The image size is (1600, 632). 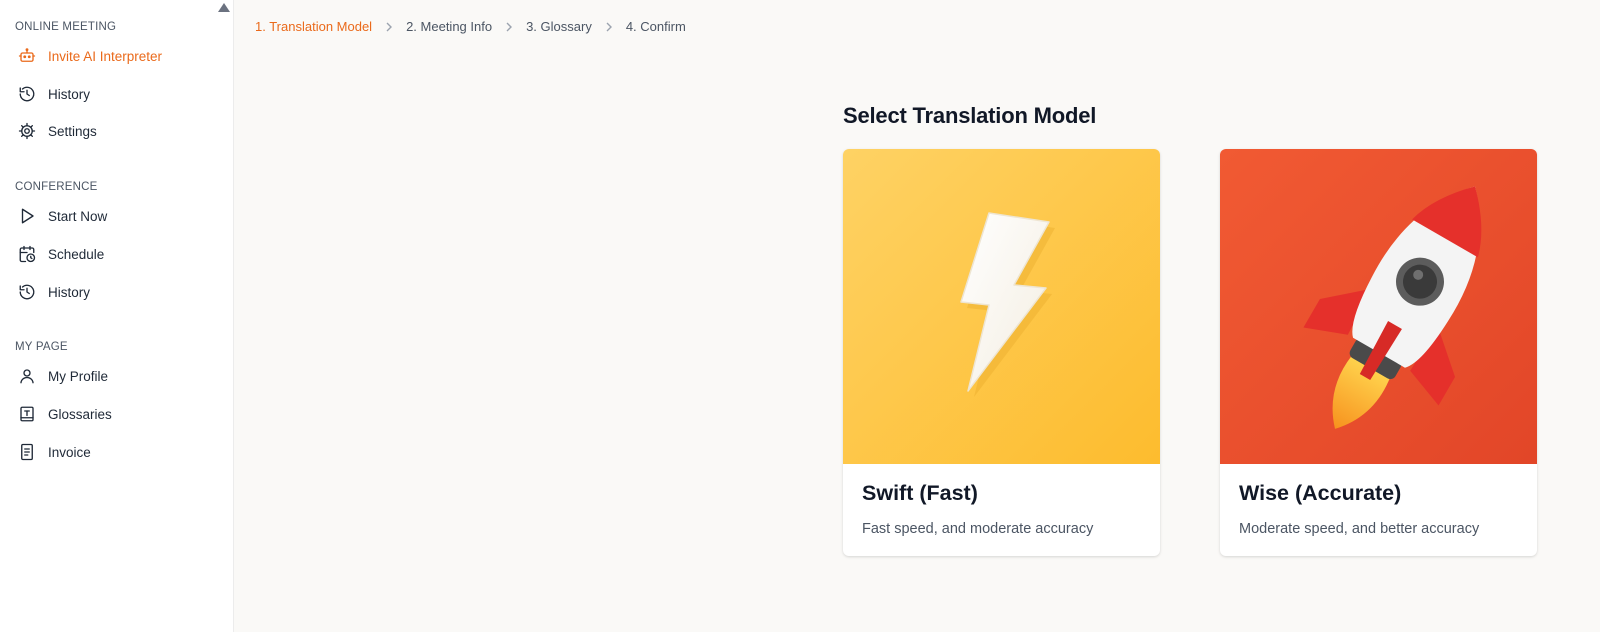 I want to click on sidebar-item-start-now: Start Now, so click(x=111, y=216).